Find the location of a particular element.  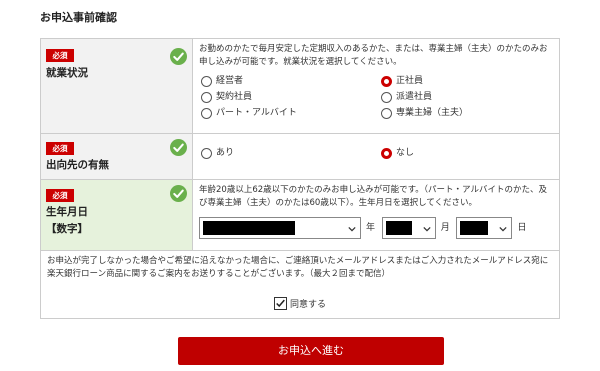

agree-control: 同意する is located at coordinates (300, 303).